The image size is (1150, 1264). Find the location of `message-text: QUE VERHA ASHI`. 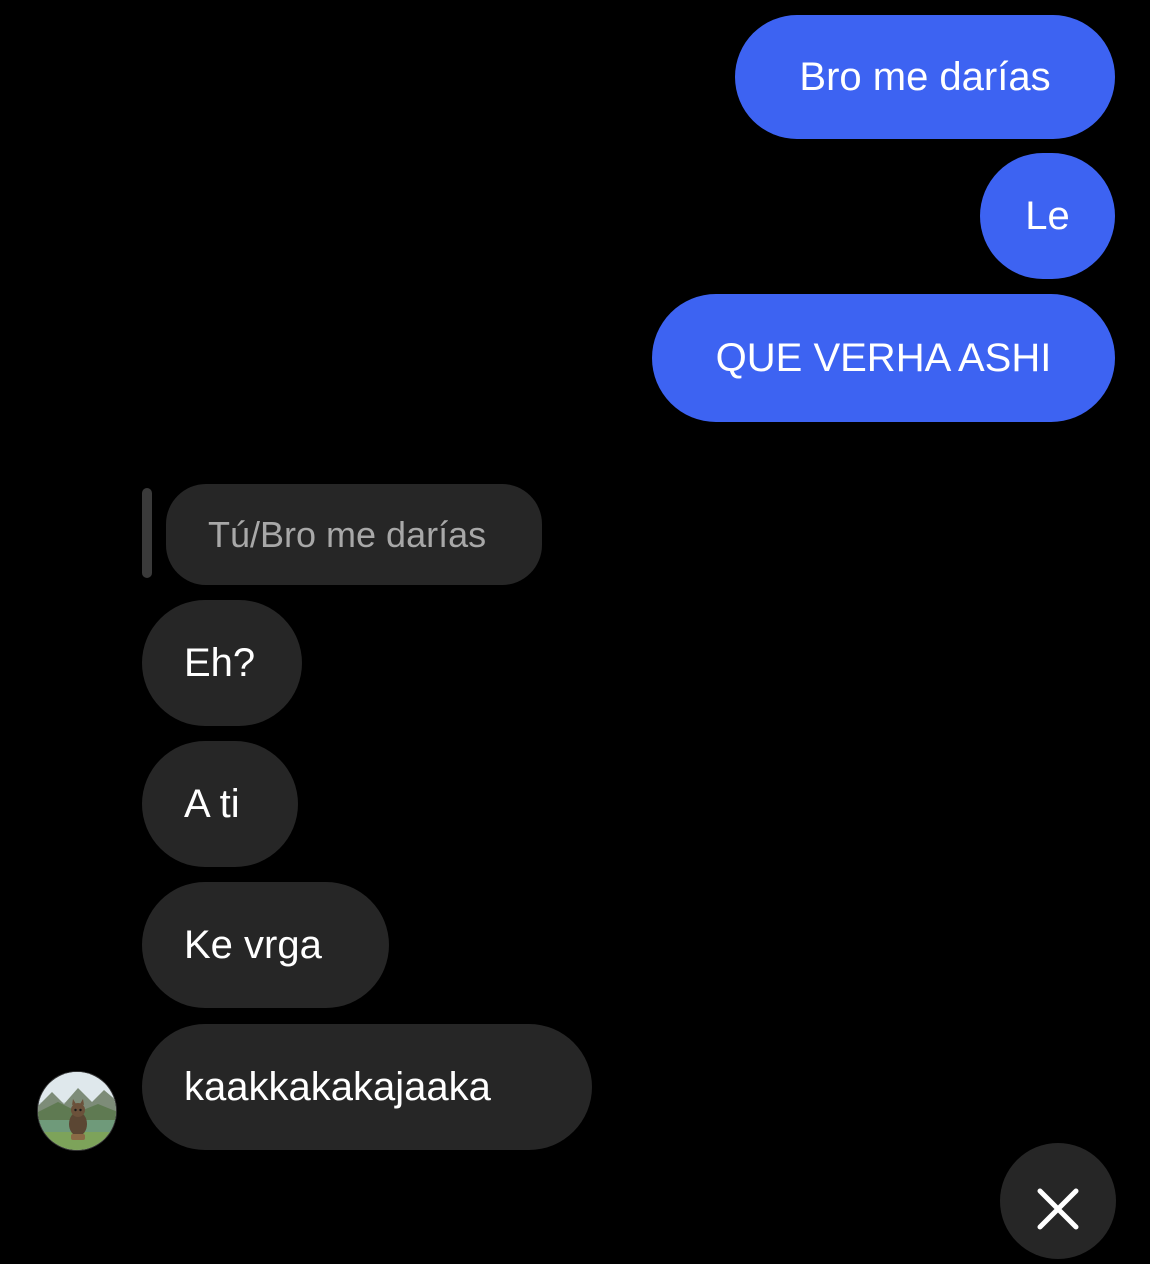

message-text: QUE VERHA ASHI is located at coordinates (883, 358).